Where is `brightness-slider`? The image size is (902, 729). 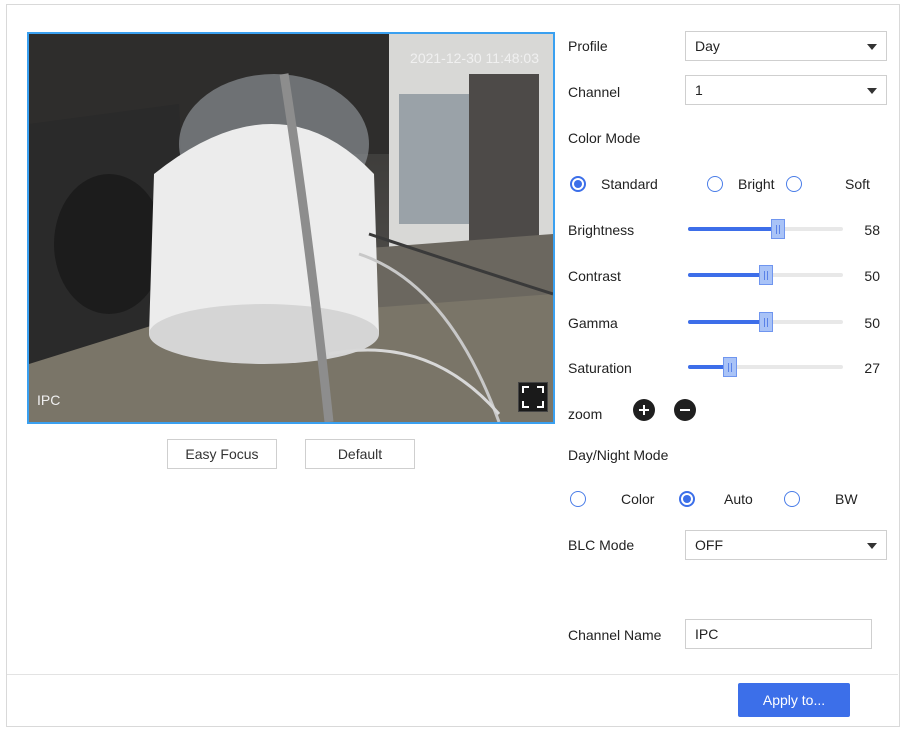 brightness-slider is located at coordinates (765, 229).